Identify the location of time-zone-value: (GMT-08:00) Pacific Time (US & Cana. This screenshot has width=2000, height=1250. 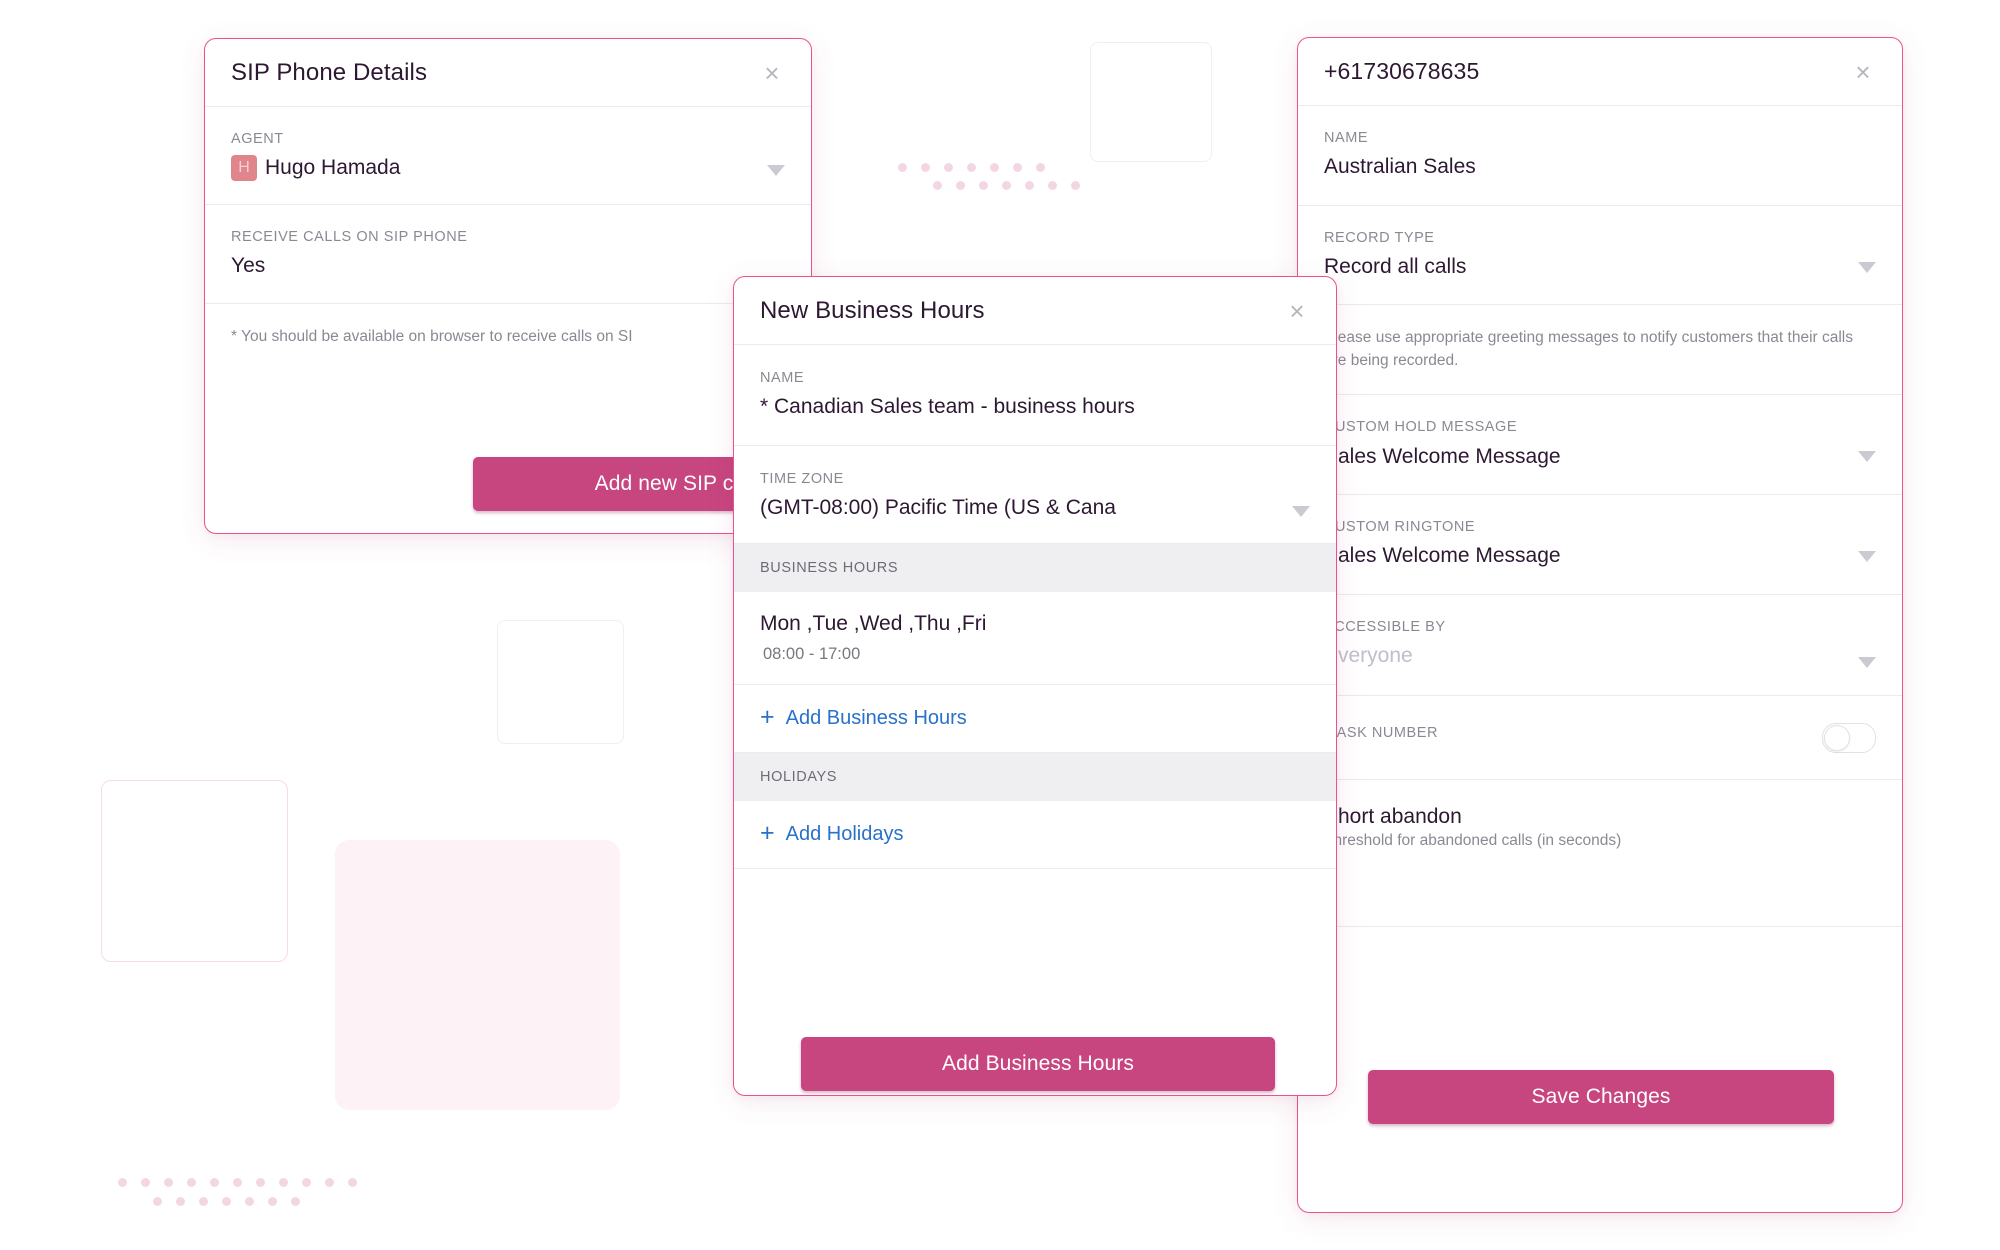
(938, 508).